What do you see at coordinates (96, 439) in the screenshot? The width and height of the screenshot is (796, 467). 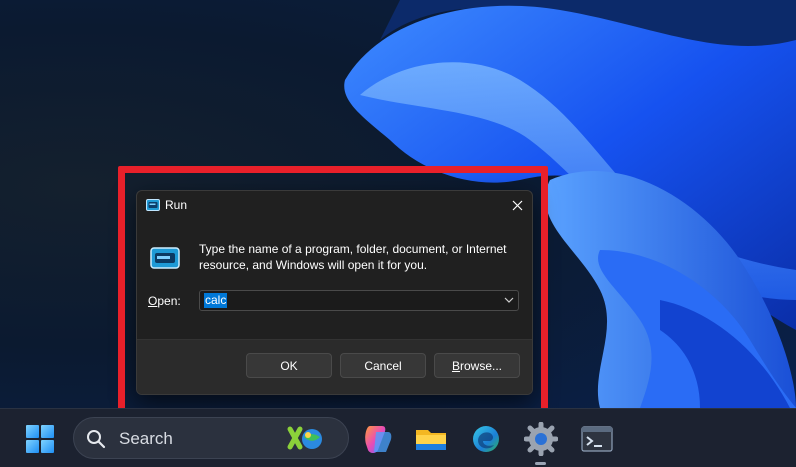 I see `search-icon` at bounding box center [96, 439].